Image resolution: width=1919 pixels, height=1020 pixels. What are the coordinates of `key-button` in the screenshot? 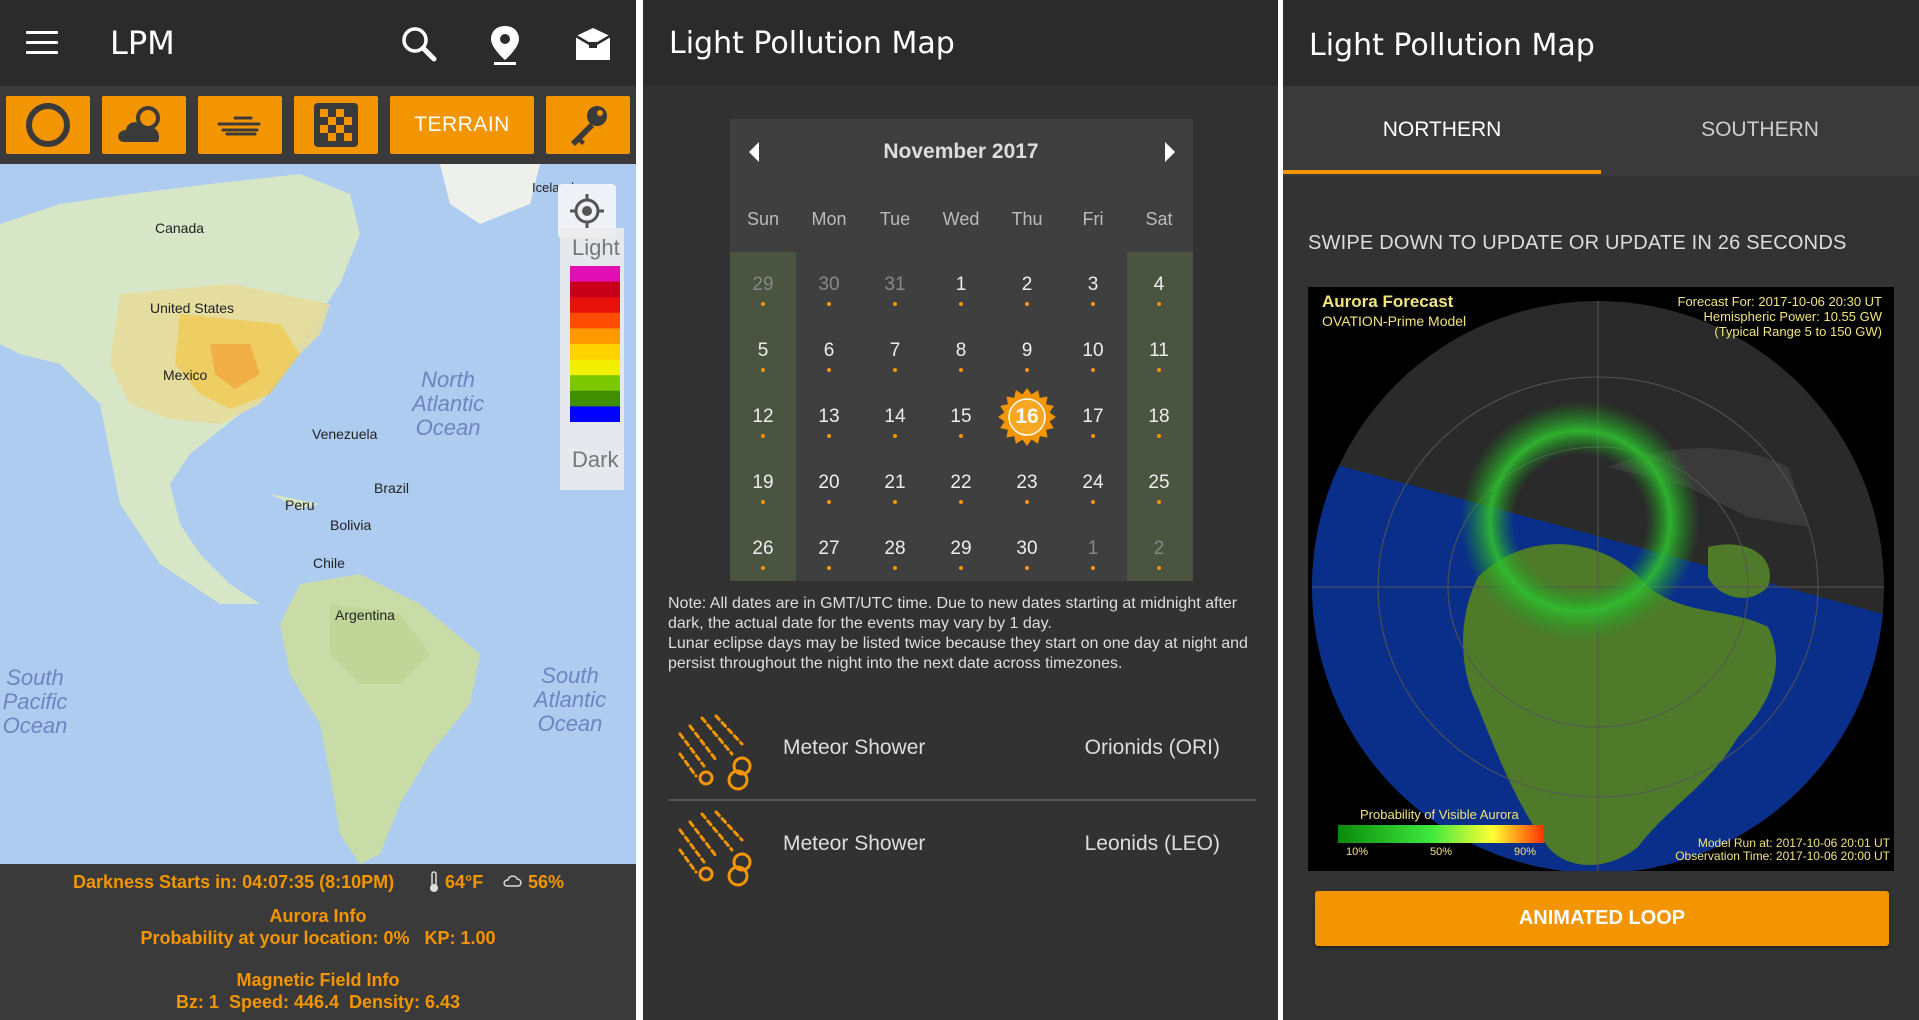 It's located at (588, 125).